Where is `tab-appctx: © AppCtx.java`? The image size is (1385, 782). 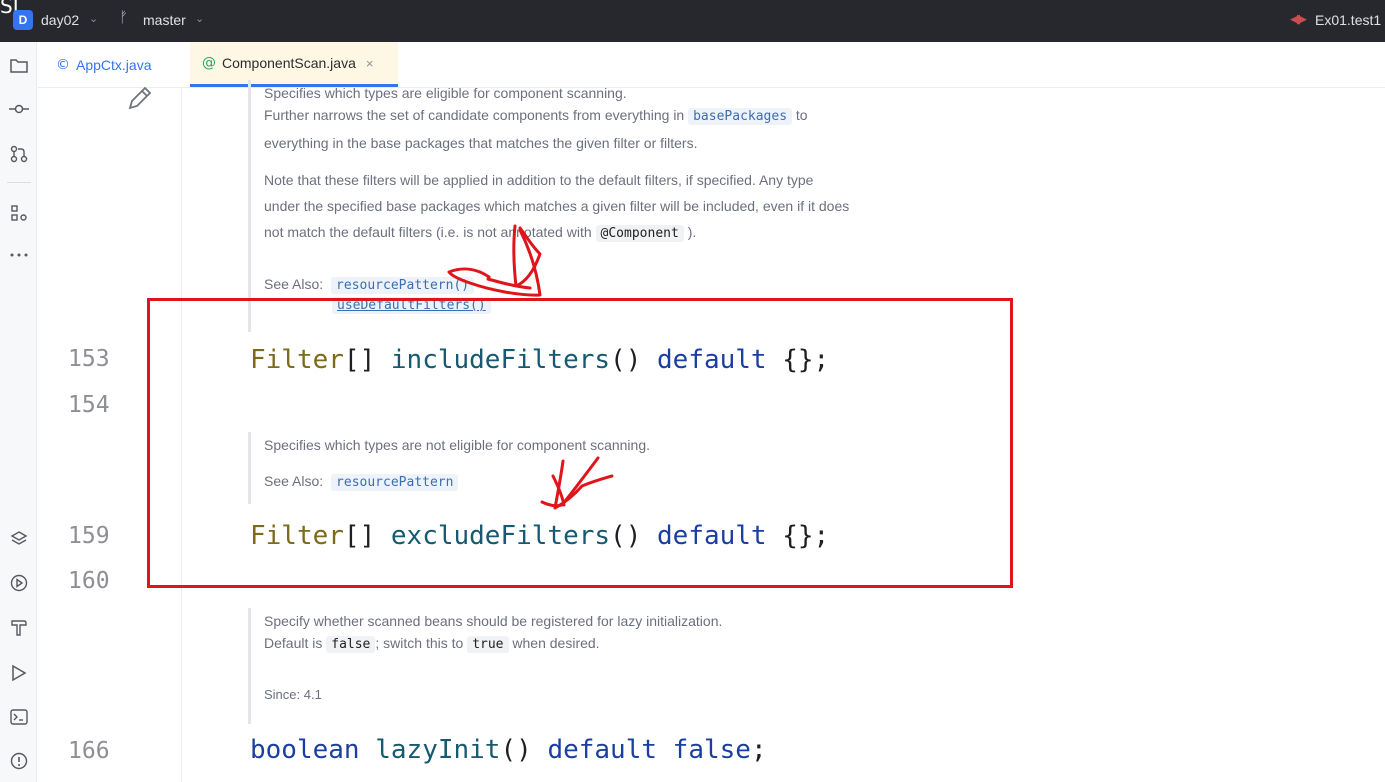 tab-appctx: © AppCtx.java is located at coordinates (103, 64).